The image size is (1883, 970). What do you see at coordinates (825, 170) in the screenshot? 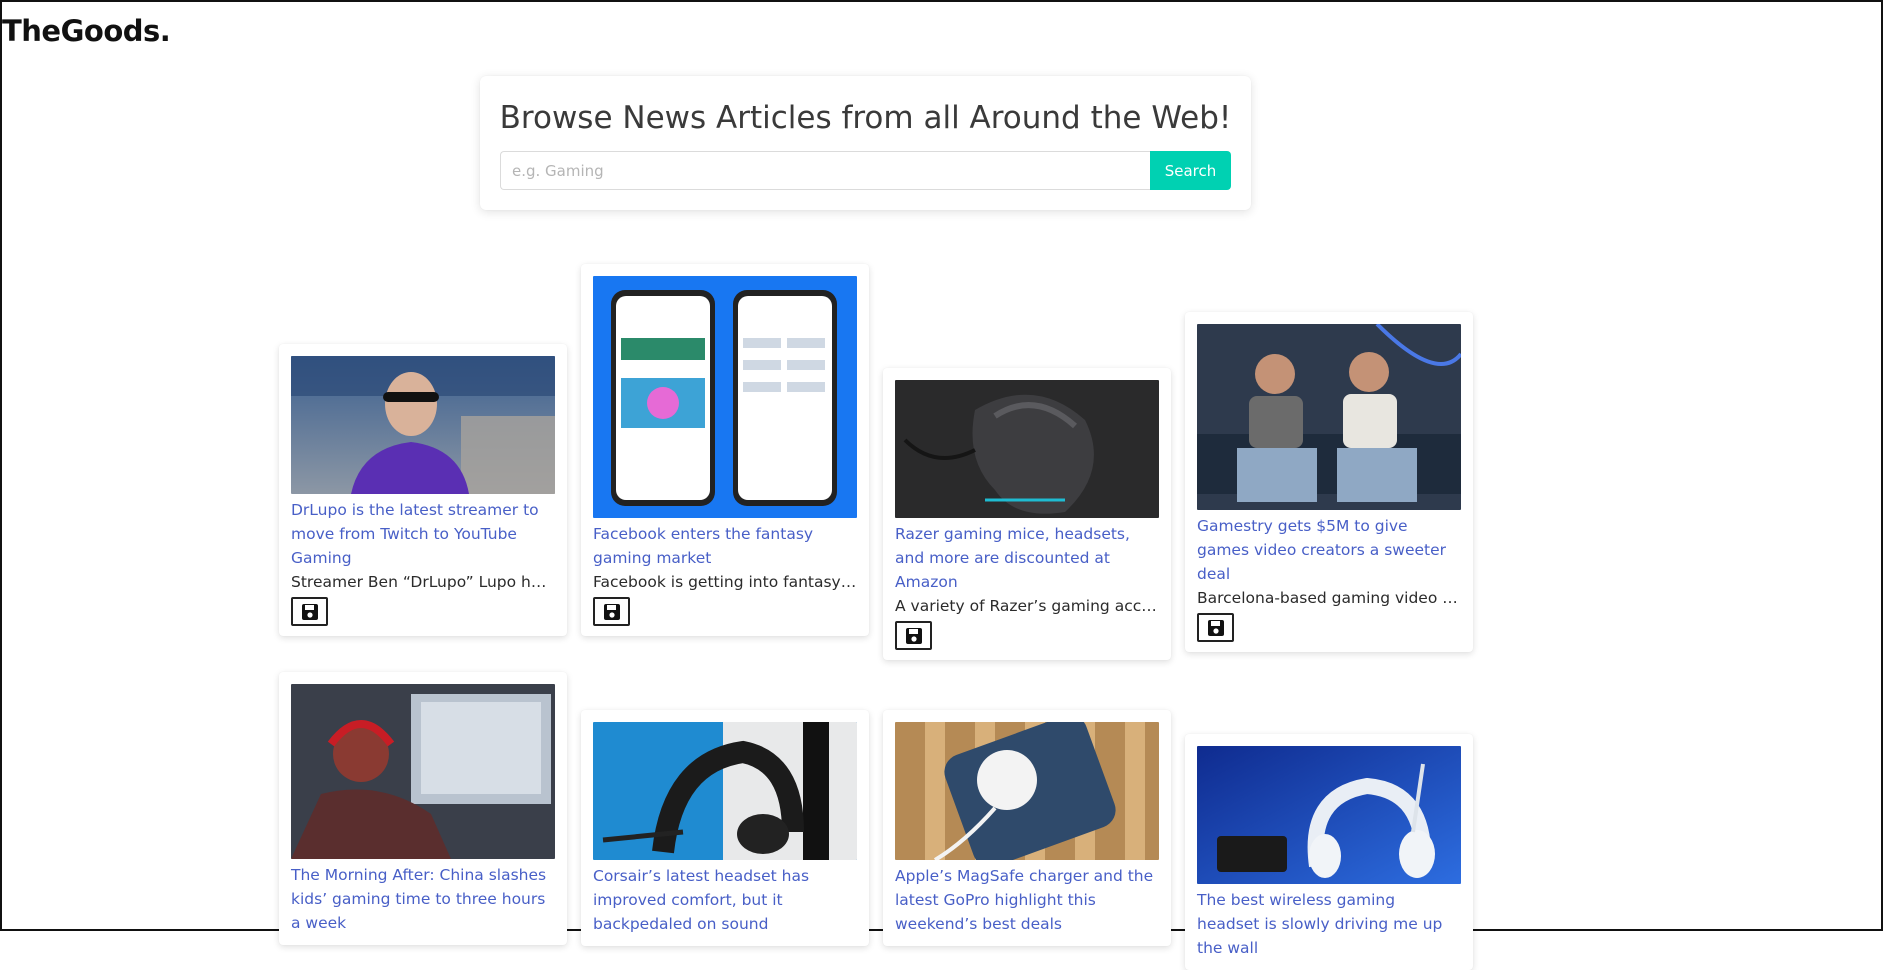
I see `search-input` at bounding box center [825, 170].